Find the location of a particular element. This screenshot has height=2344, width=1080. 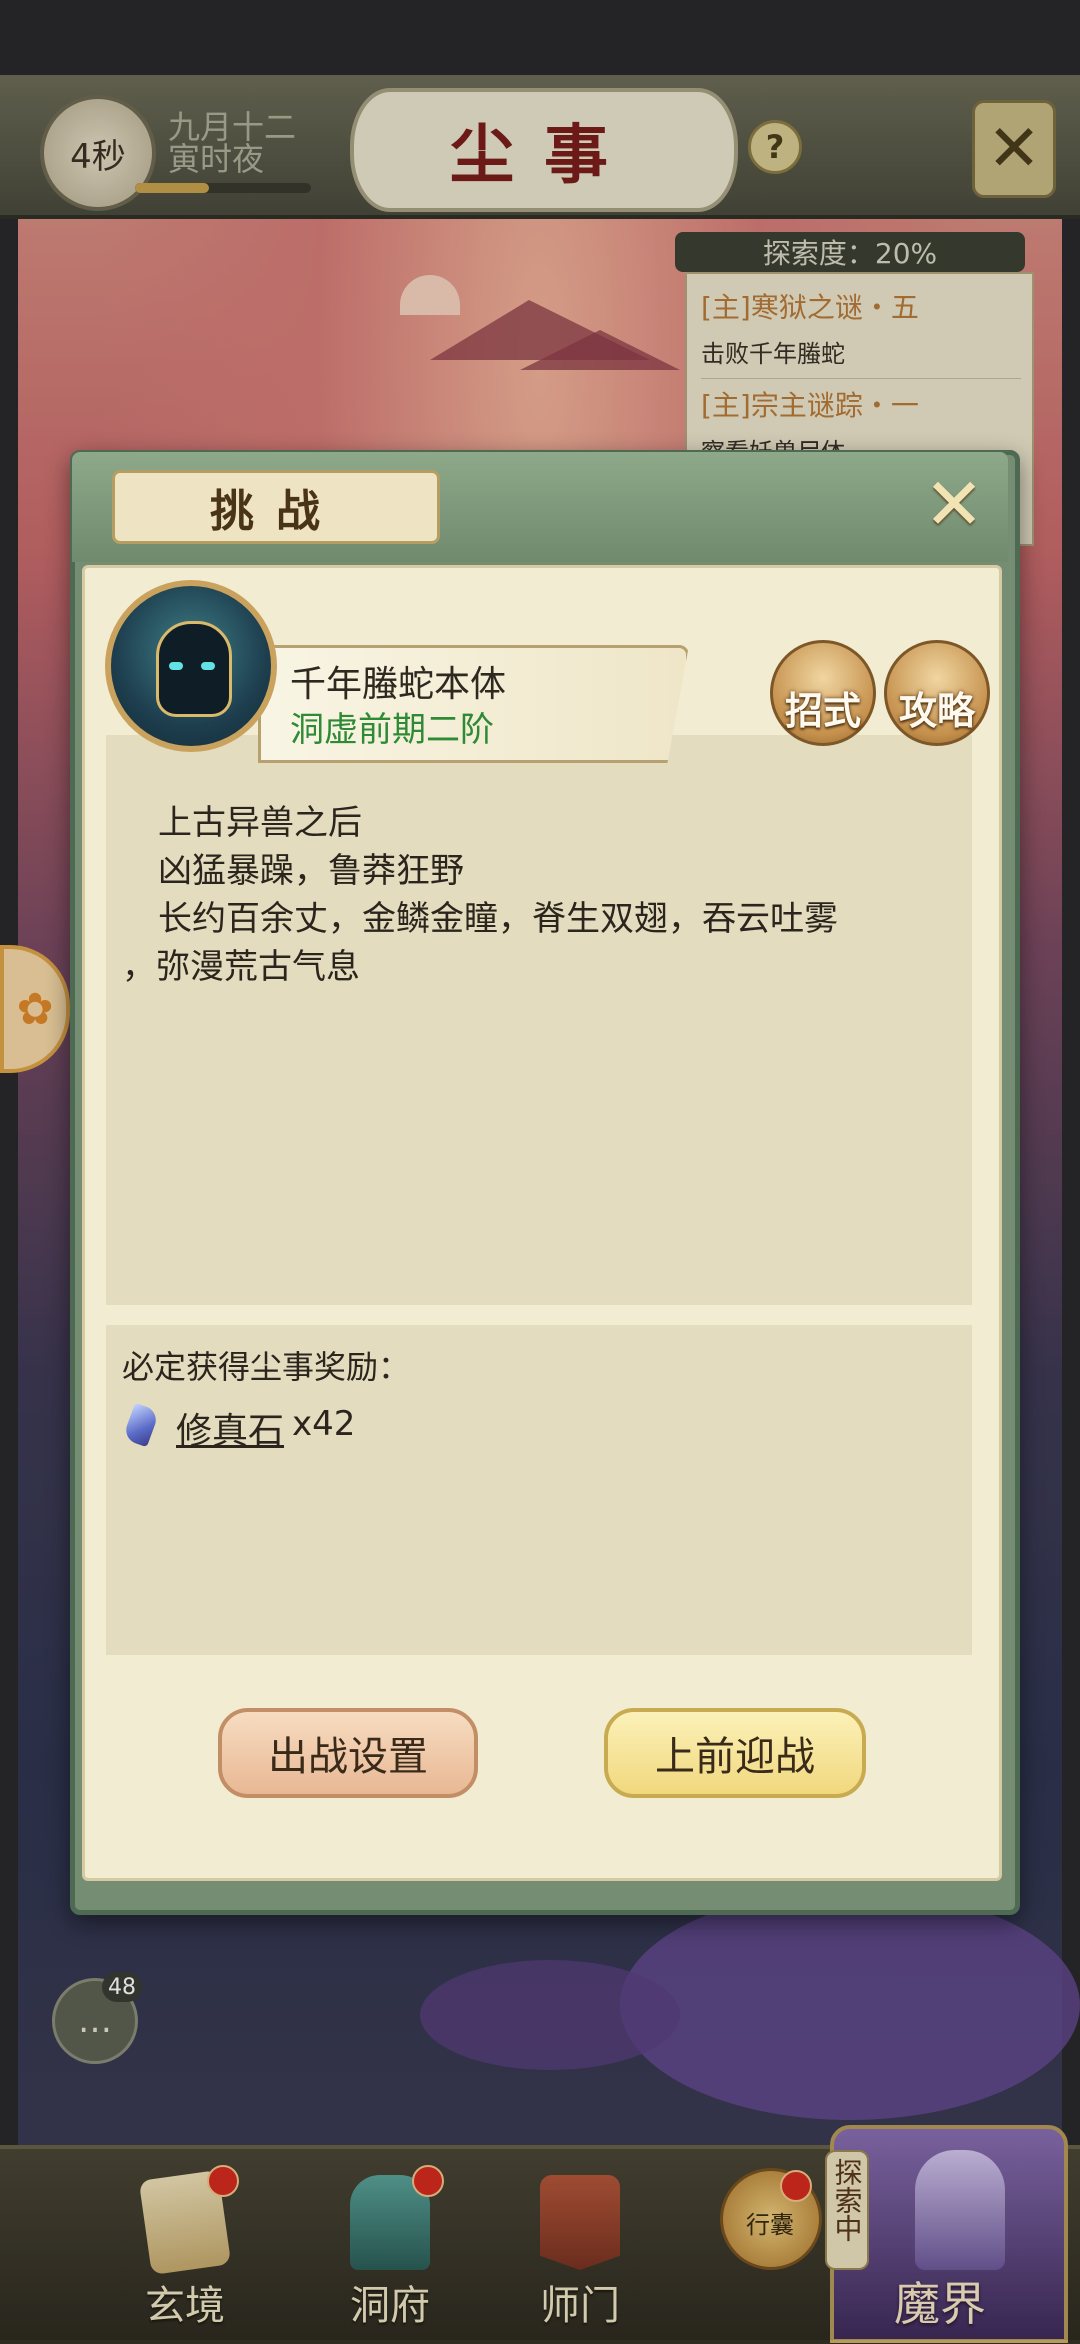

description-line: 凶猛暴躁，鲁莽狂野 is located at coordinates (311, 871).